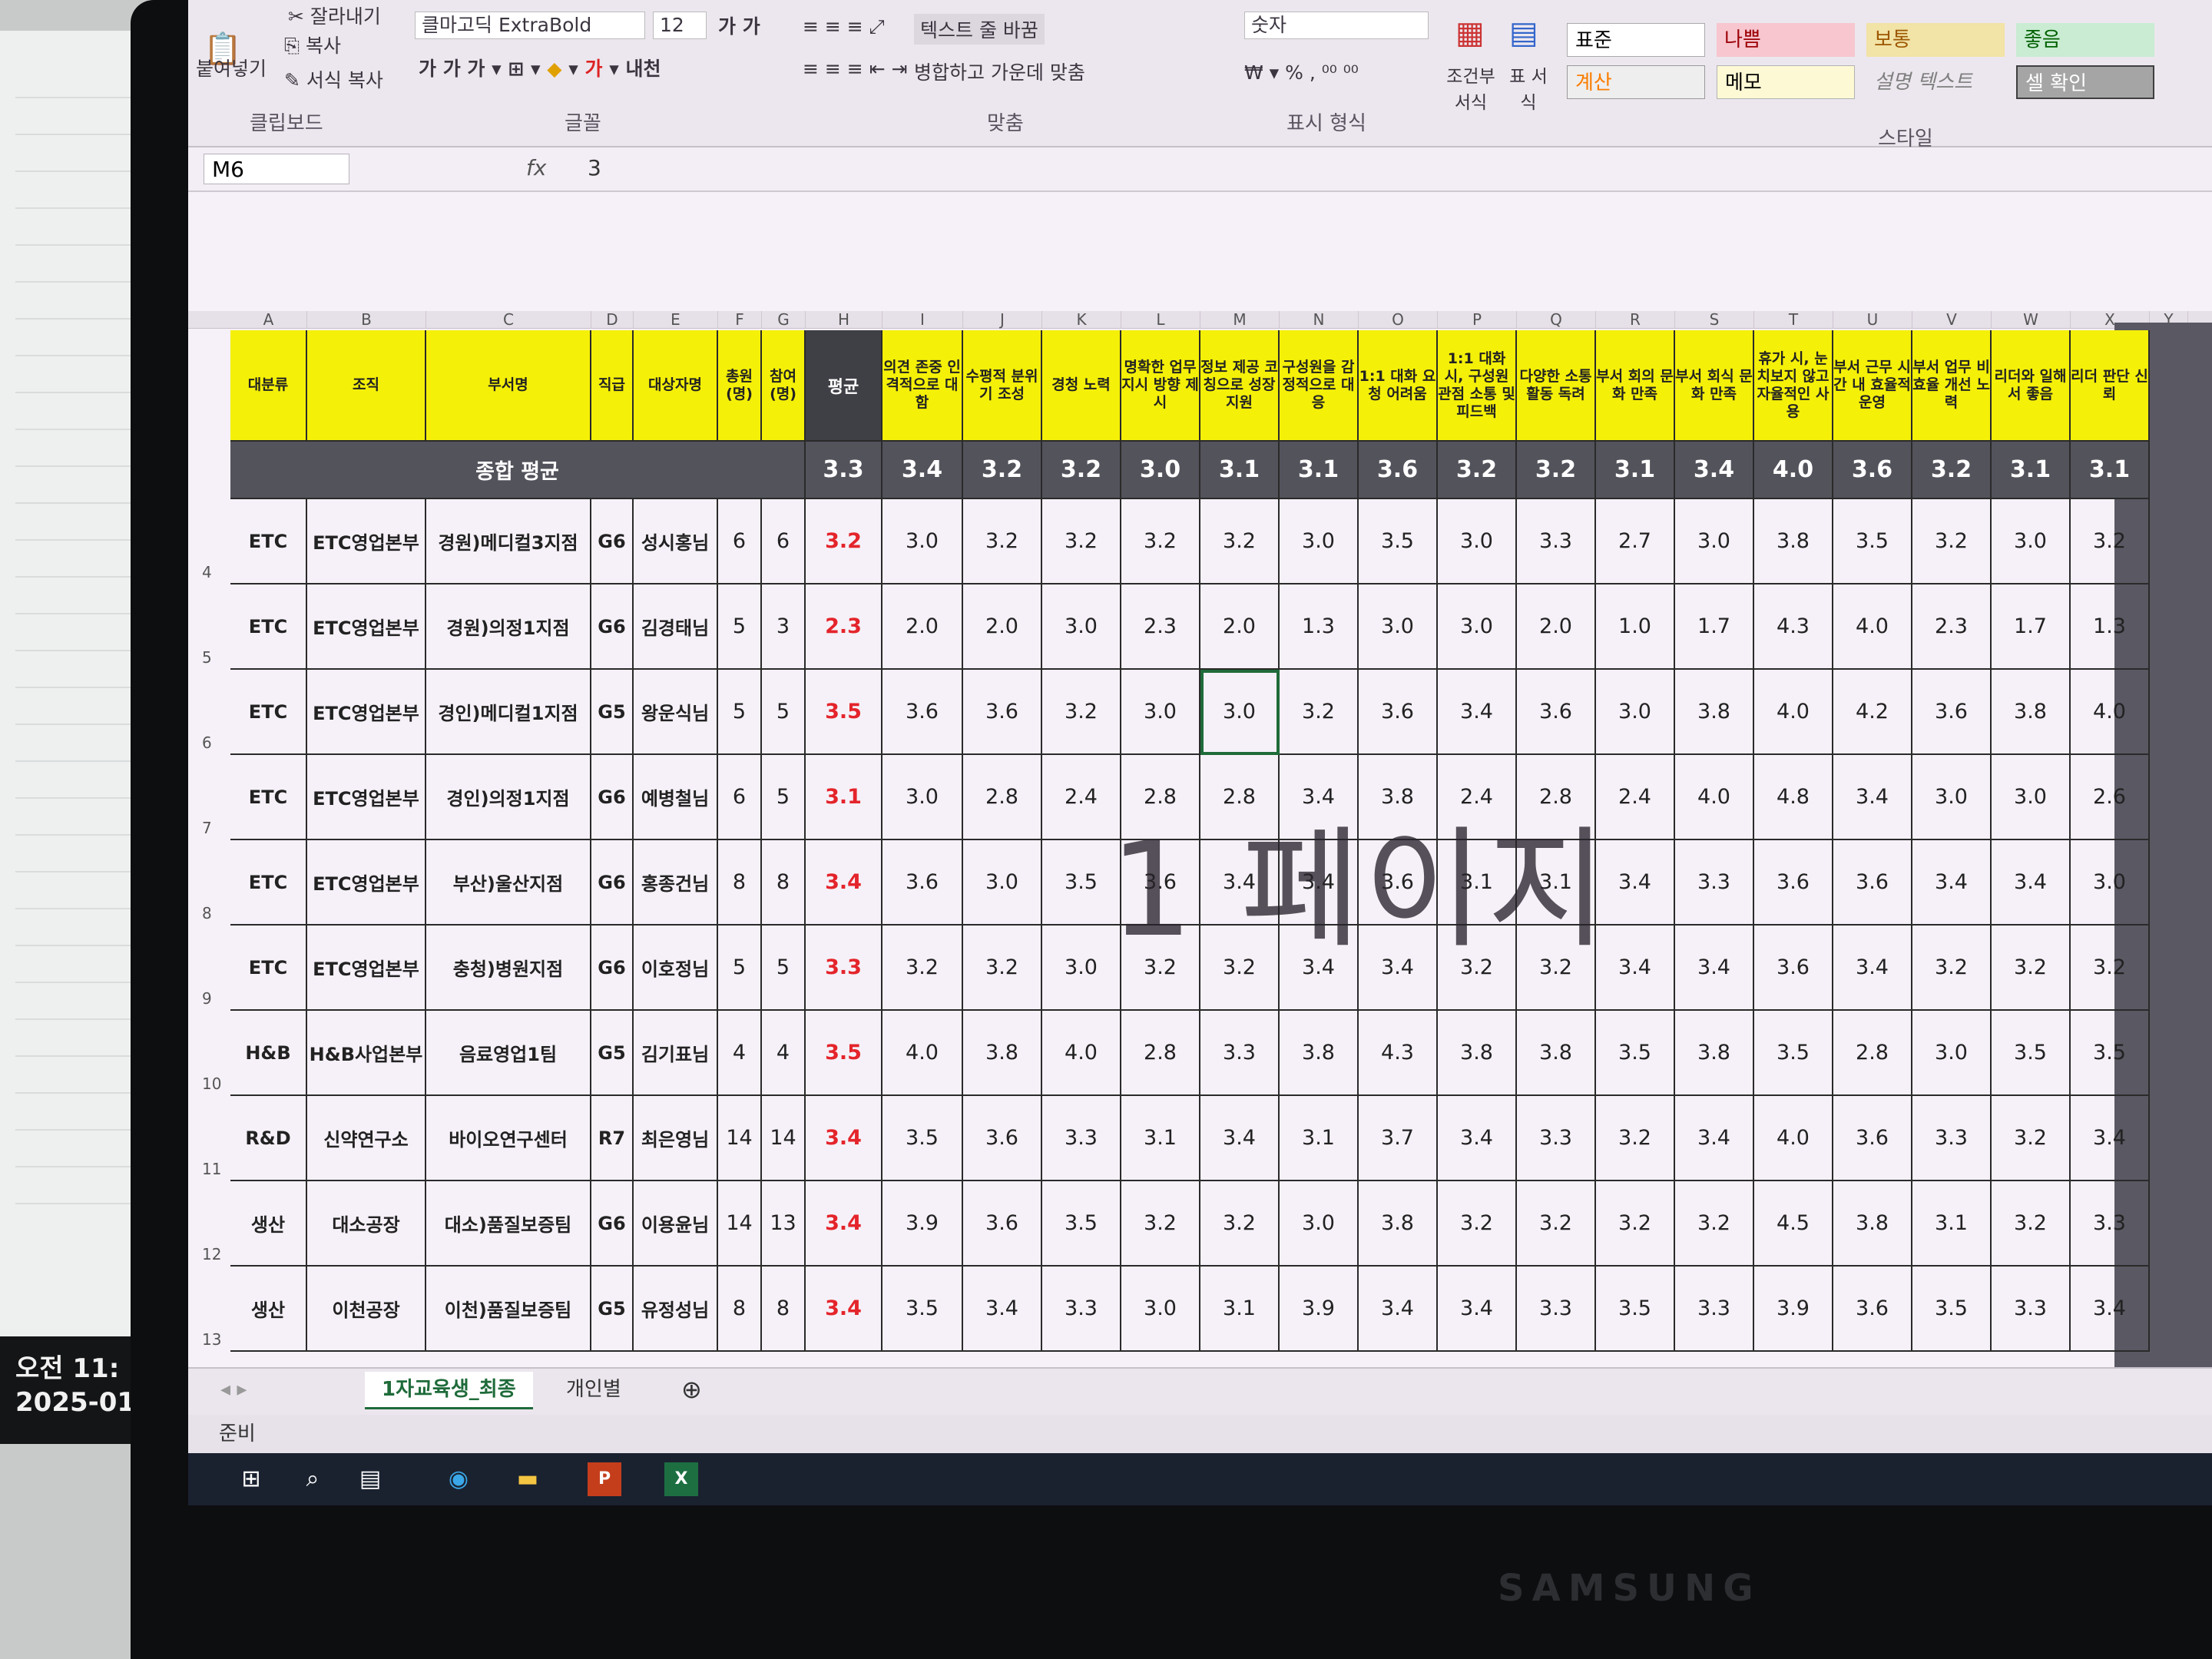  I want to click on row-number: 9, so click(207, 998).